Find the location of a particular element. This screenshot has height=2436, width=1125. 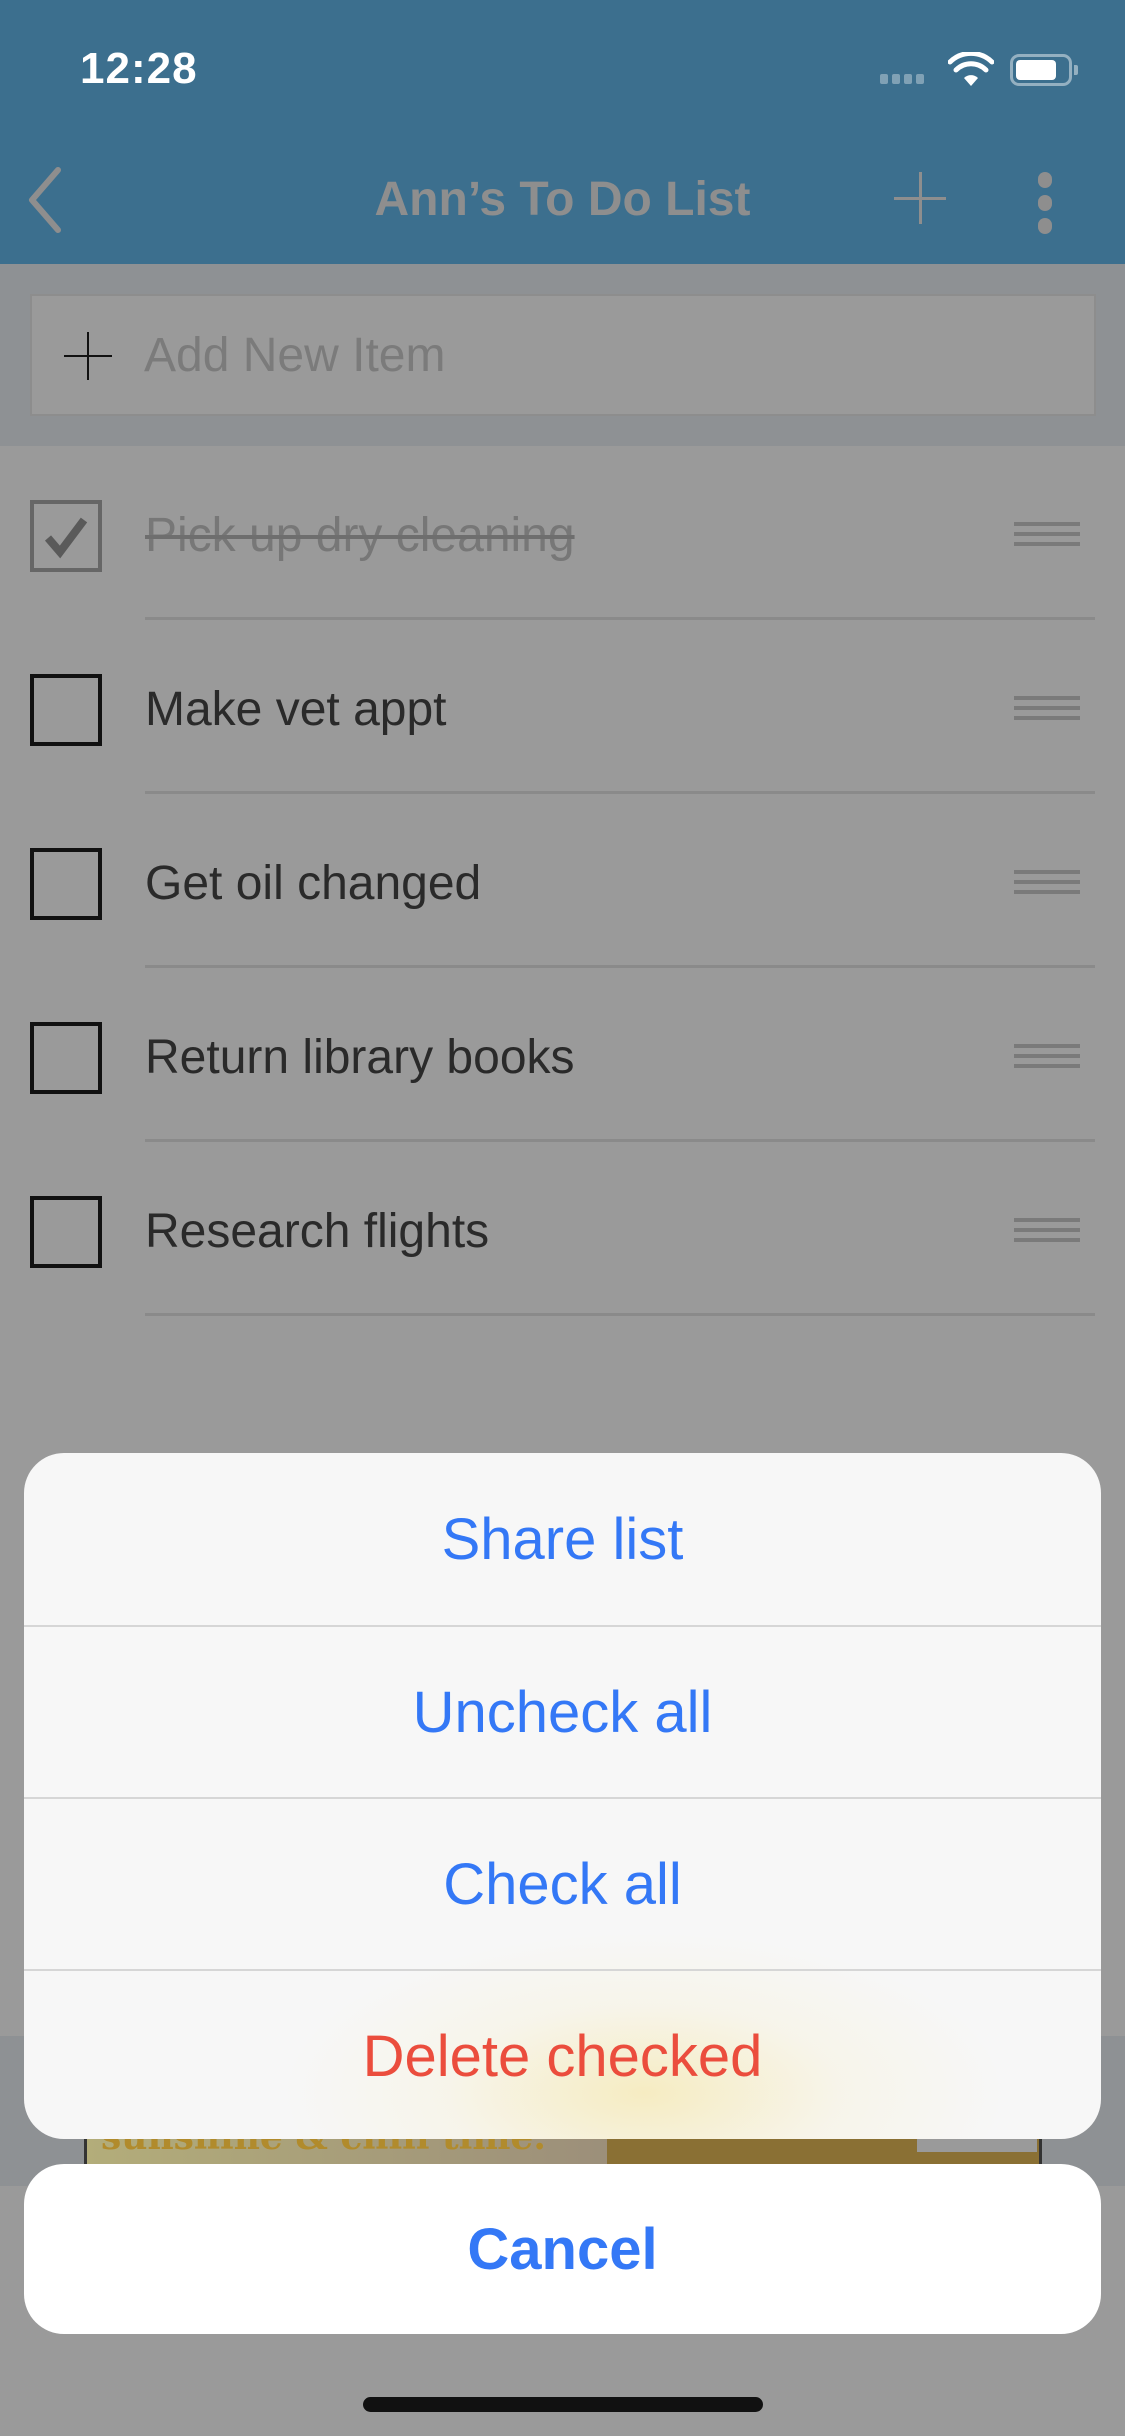

status-bar: 12:28 is located at coordinates (562, 66).